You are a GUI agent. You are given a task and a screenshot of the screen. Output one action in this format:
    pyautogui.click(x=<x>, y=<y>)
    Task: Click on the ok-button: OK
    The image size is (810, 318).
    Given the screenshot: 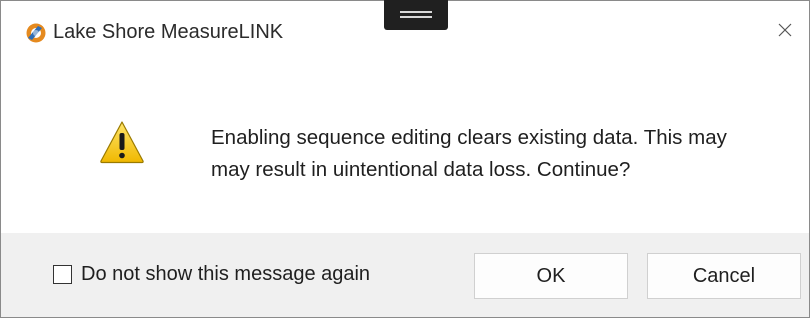 What is the action you would take?
    pyautogui.click(x=551, y=276)
    